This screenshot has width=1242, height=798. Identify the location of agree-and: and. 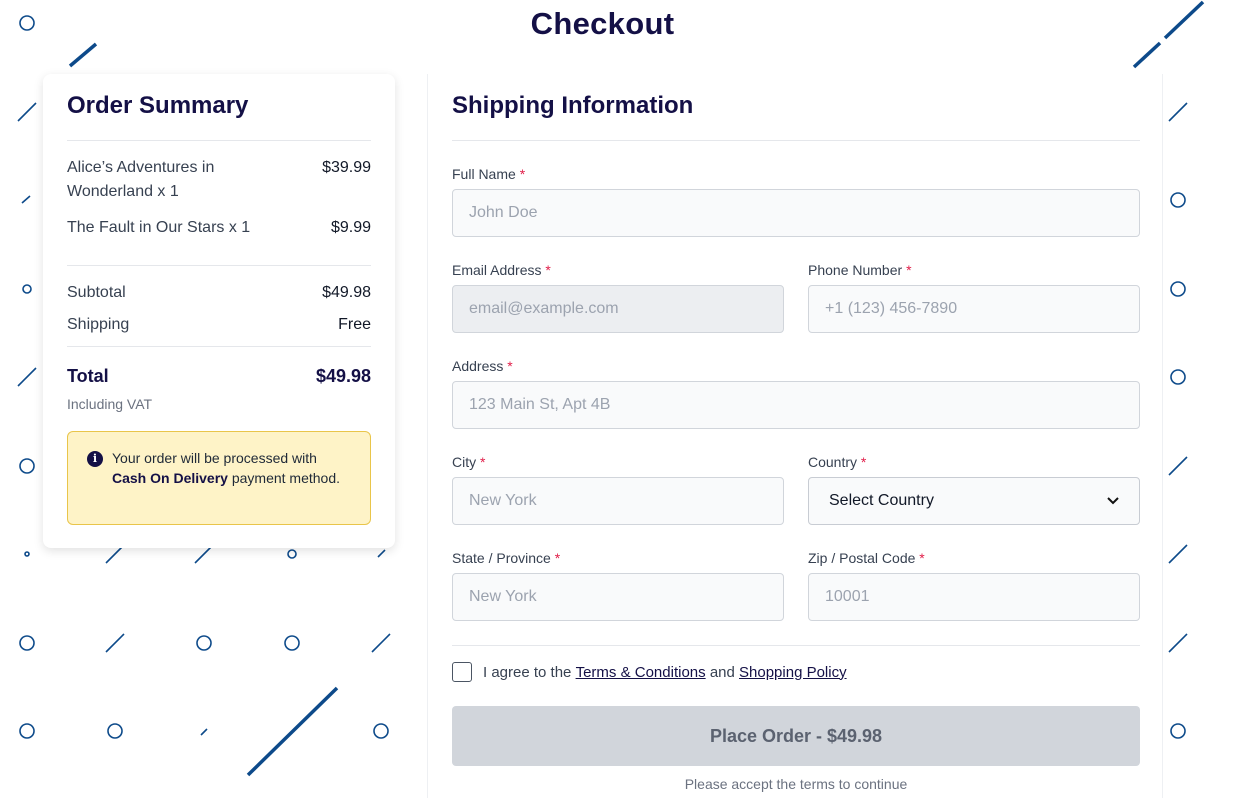
(722, 672).